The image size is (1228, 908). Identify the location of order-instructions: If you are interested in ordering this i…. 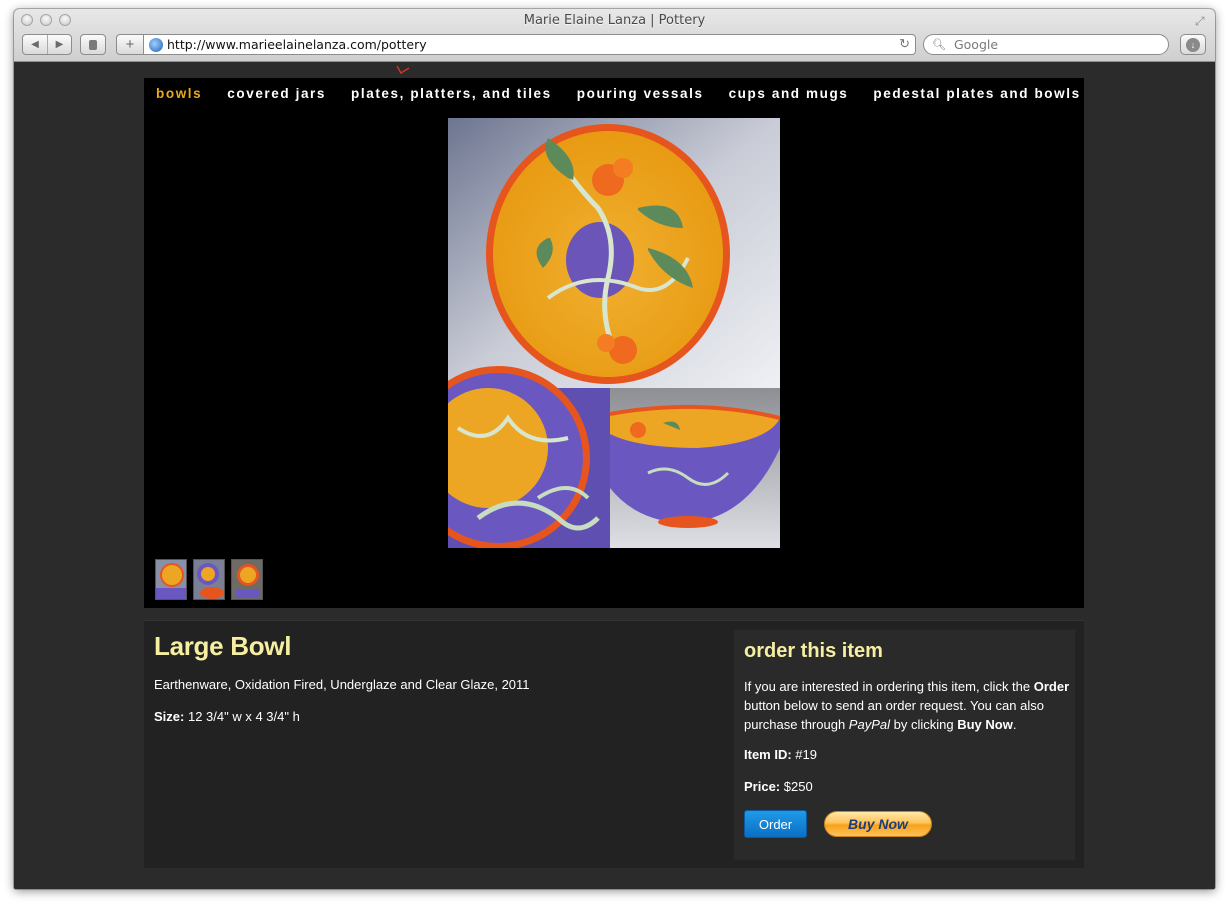
(909, 705).